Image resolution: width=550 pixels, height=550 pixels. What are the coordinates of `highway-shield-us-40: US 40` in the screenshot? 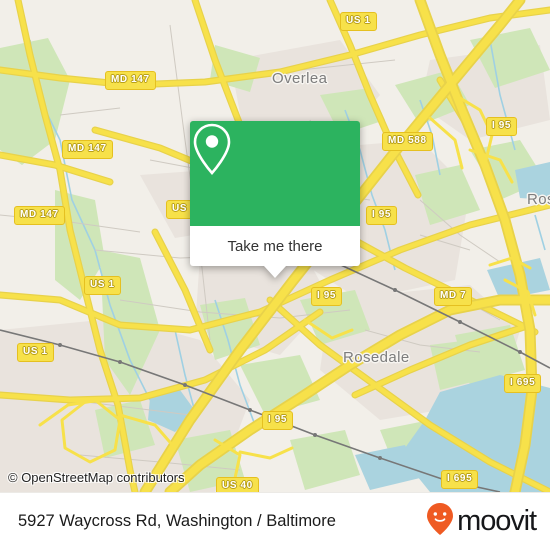 It's located at (237, 484).